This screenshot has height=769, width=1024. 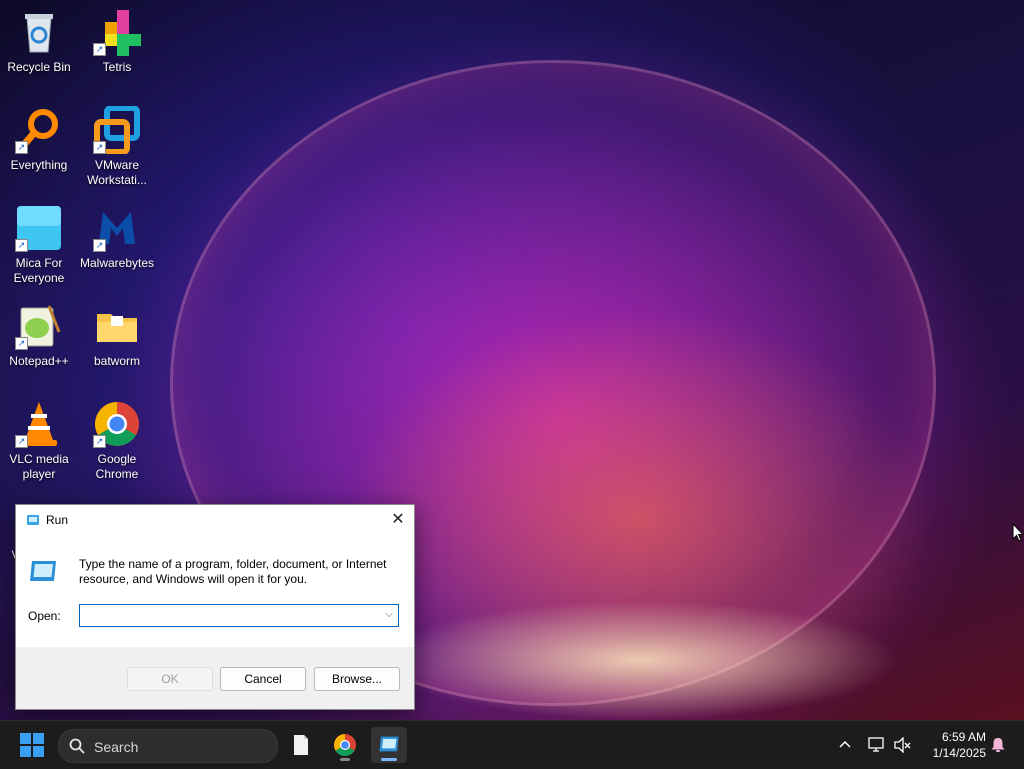 What do you see at coordinates (215, 520) in the screenshot?
I see `run-titlebar: Run ✕` at bounding box center [215, 520].